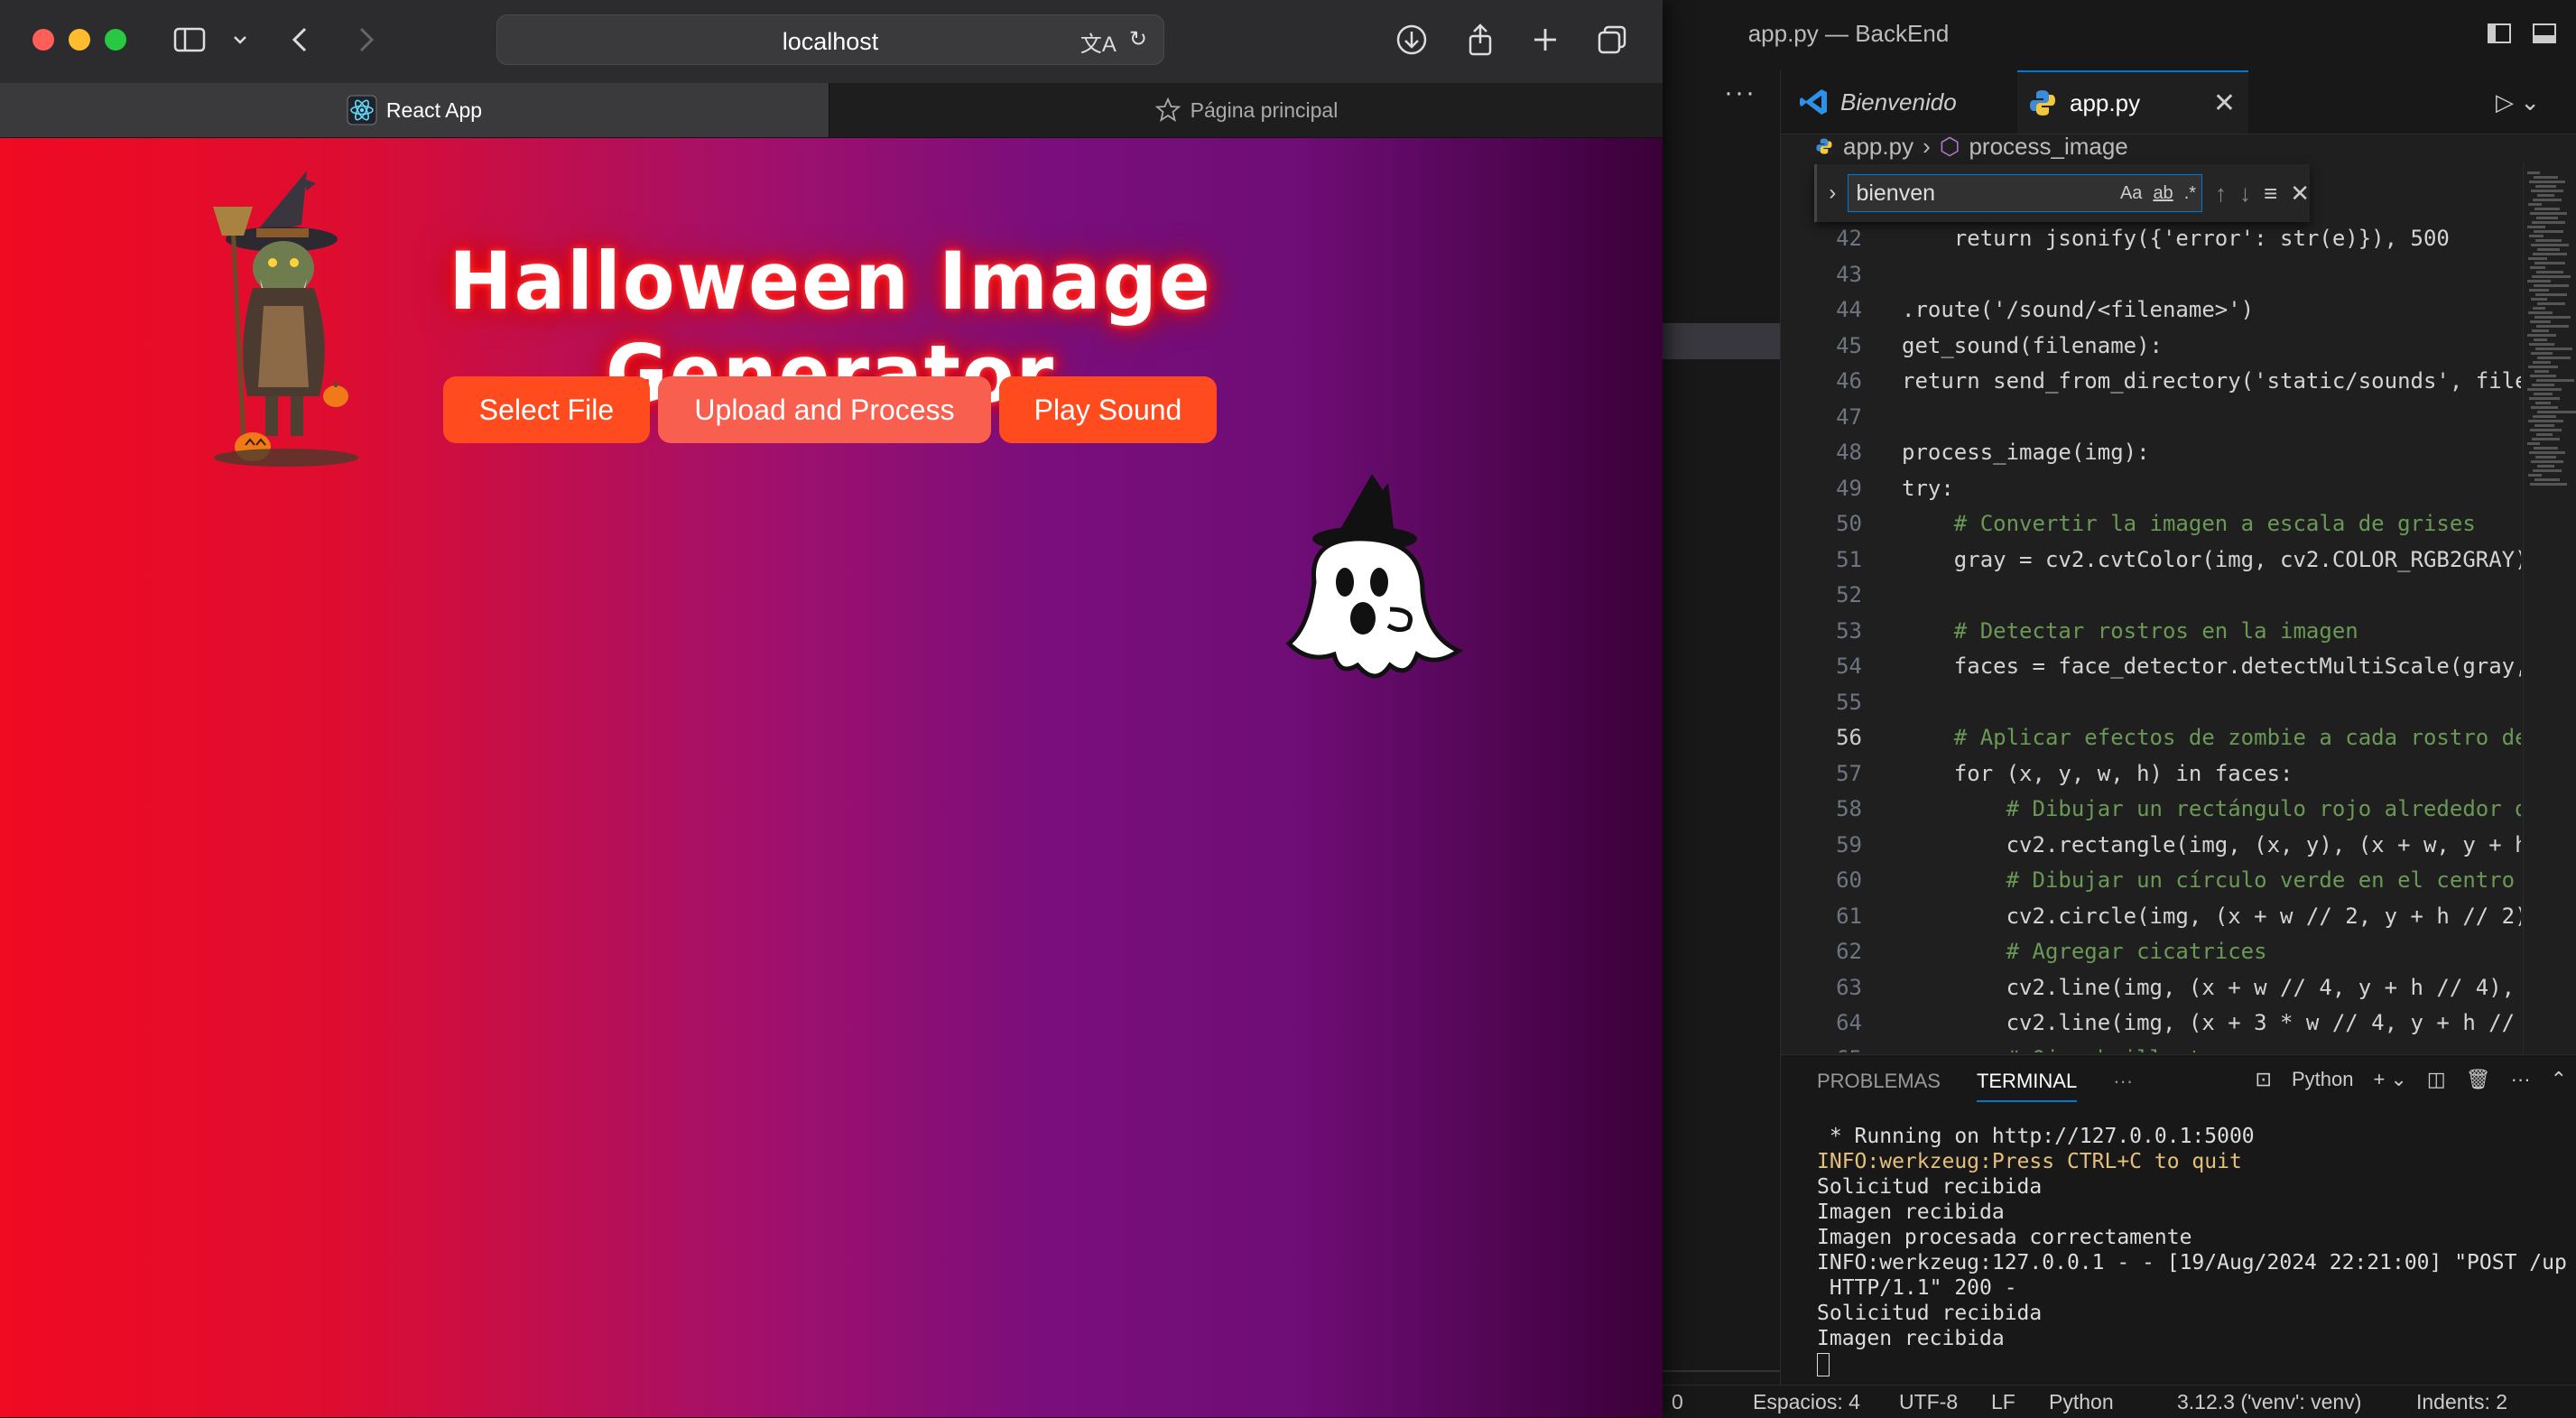 The height and width of the screenshot is (1418, 2576). I want to click on select-file-button: Select File, so click(547, 409).